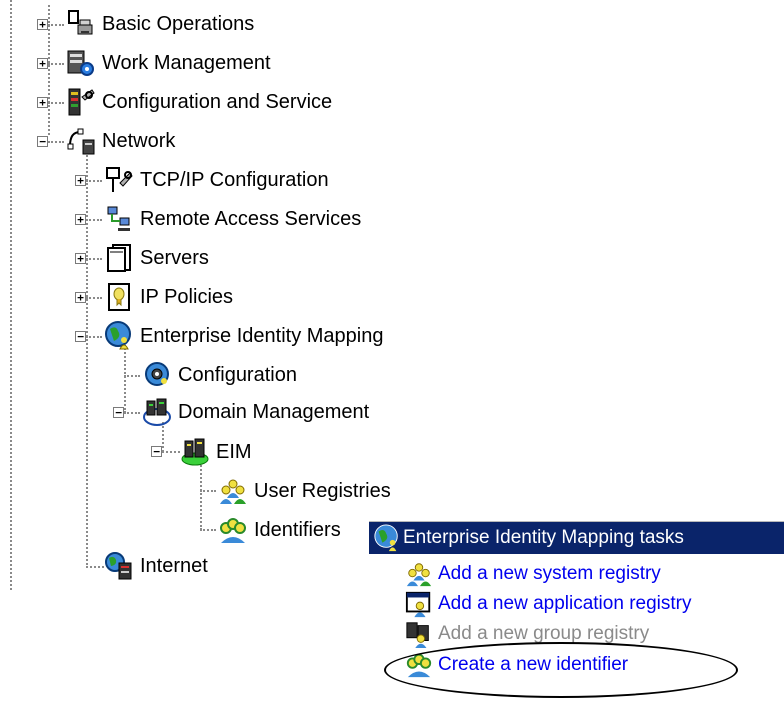  Describe the element at coordinates (322, 490) in the screenshot. I see `tree-item-label: User Registries` at that location.